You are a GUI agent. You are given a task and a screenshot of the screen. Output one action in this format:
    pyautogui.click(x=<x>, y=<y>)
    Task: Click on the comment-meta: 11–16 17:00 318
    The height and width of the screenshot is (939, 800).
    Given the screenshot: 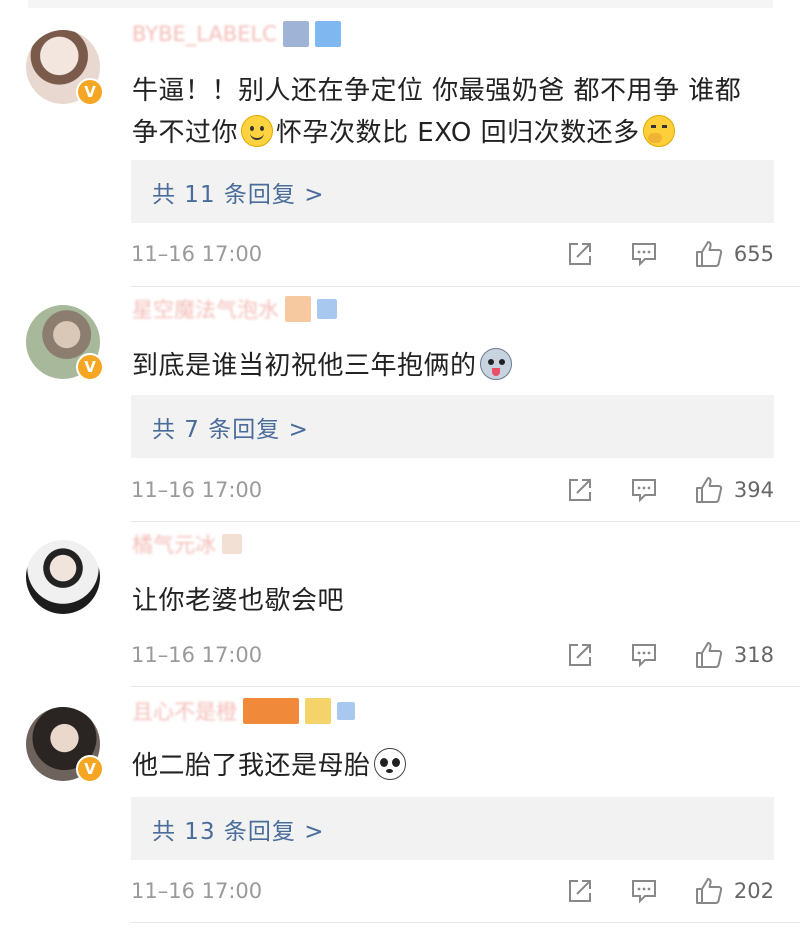 What is the action you would take?
    pyautogui.click(x=452, y=655)
    